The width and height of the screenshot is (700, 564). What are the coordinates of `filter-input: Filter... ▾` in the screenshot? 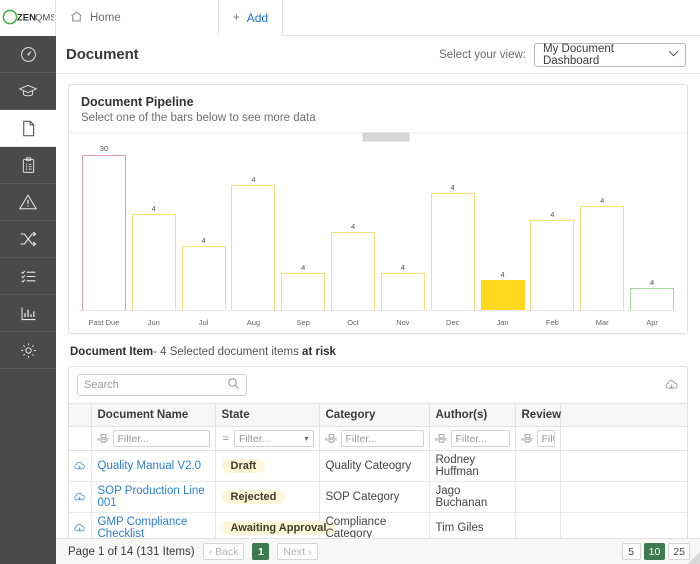 It's located at (273, 438).